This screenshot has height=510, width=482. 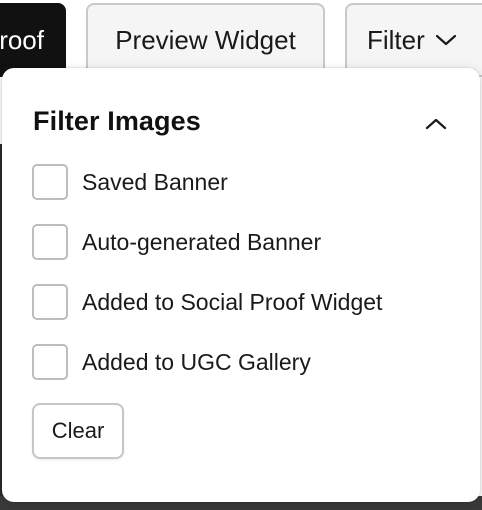 I want to click on filter-option-auto-generated-banner: Auto-generated Banner, so click(x=176, y=242).